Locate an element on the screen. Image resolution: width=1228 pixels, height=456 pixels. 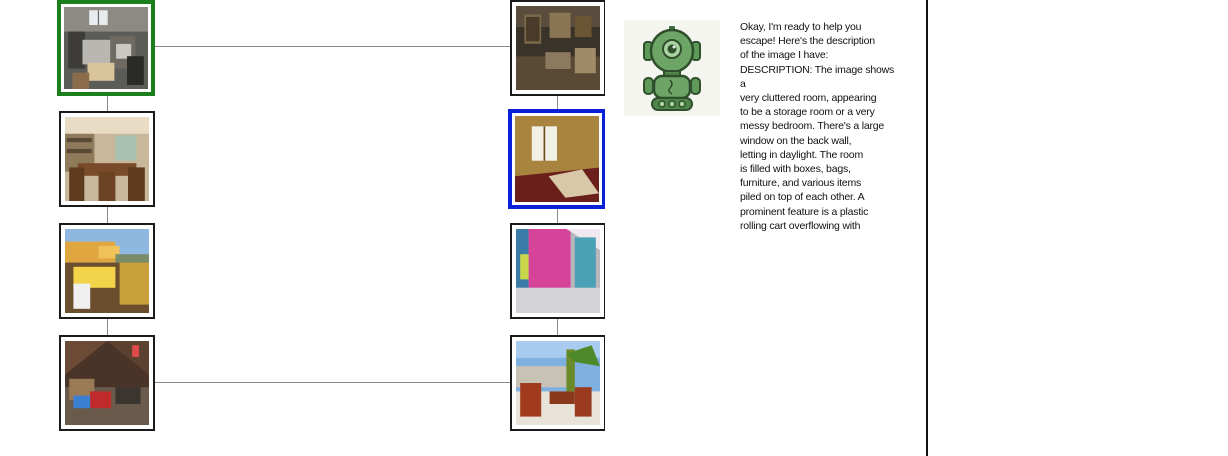
room-node-attic is located at coordinates (107, 383).